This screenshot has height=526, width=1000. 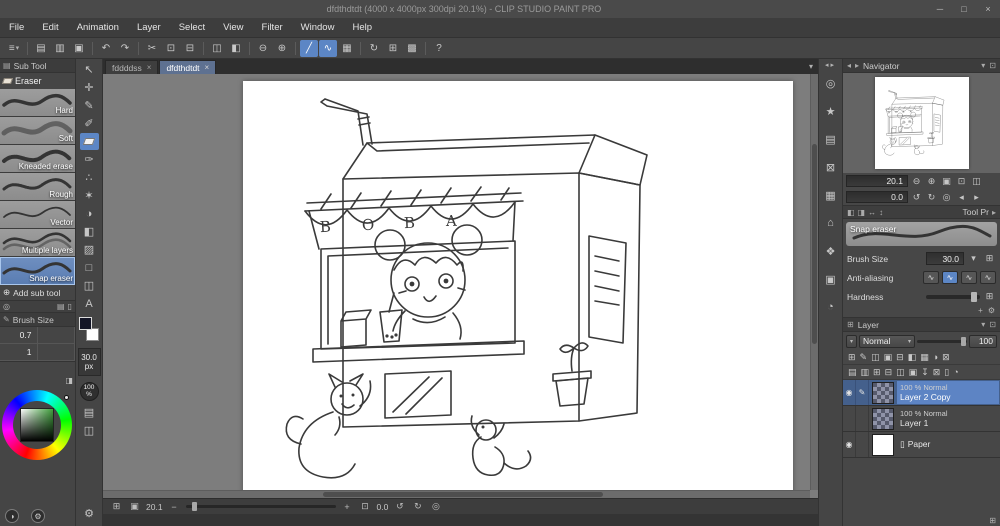 I want to click on copy-icon: ⊡, so click(x=171, y=48).